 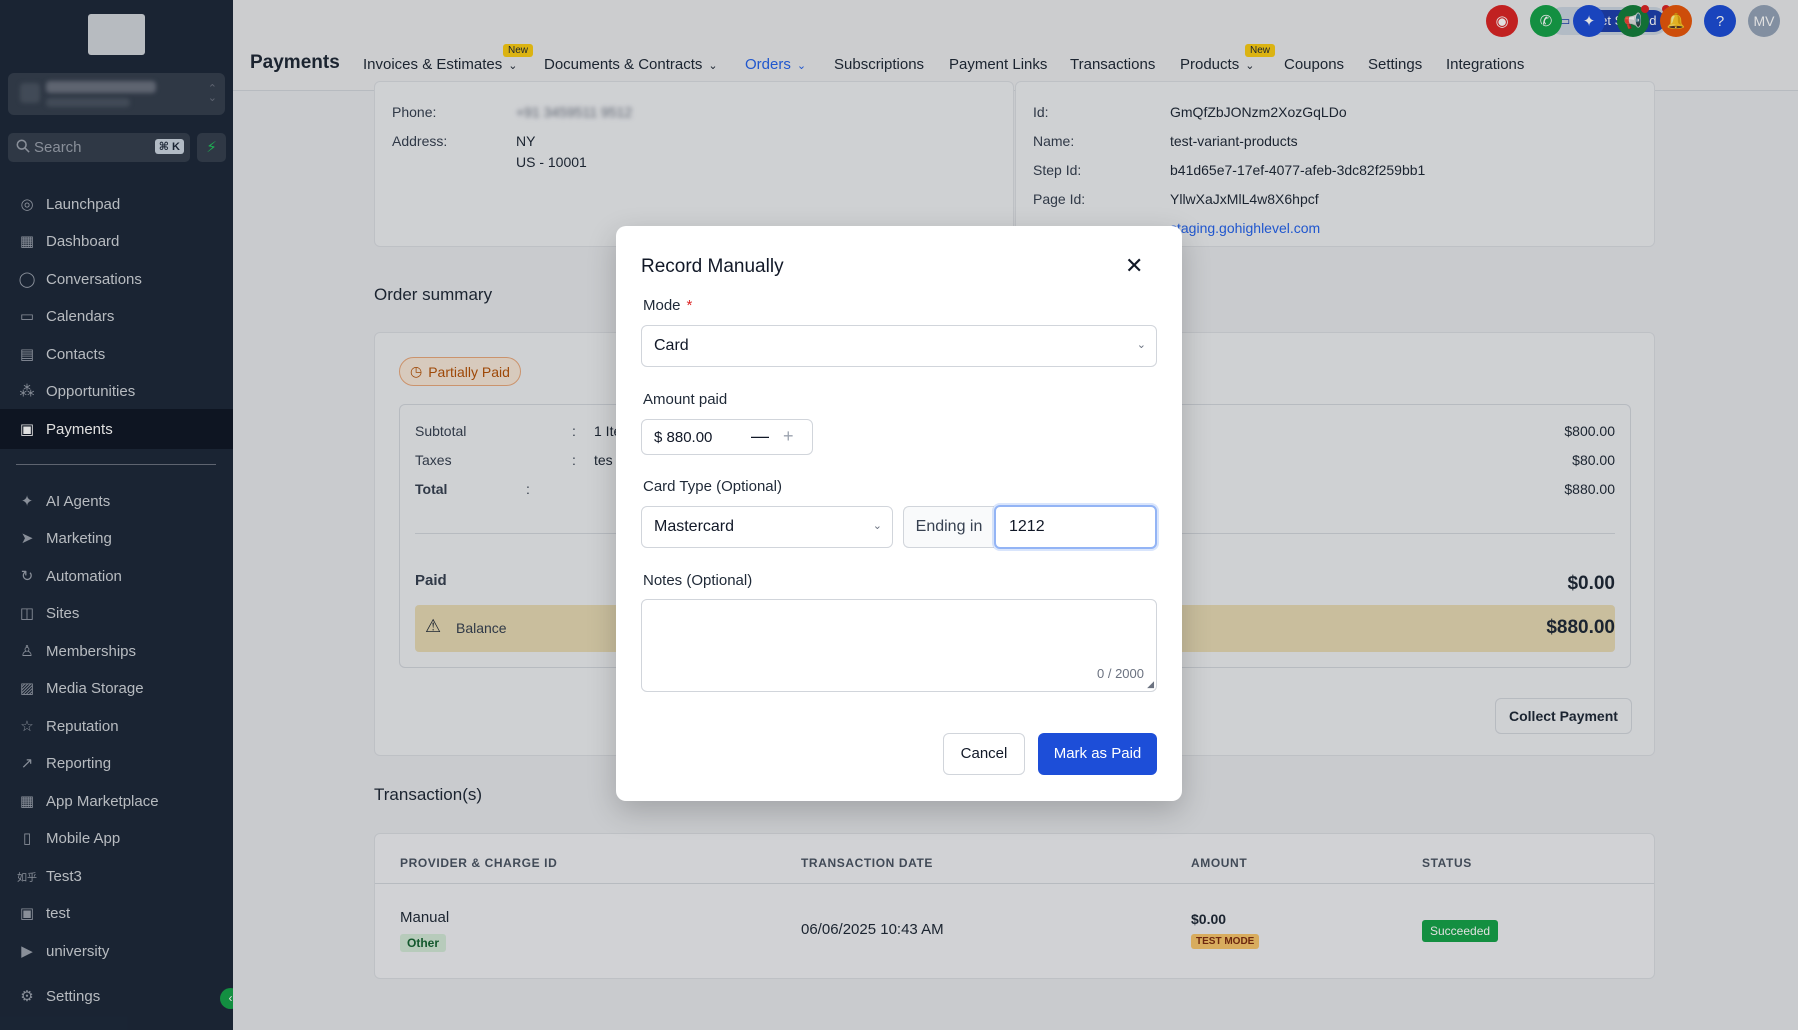 I want to click on resize-handle-icon: ◢, so click(x=1150, y=684).